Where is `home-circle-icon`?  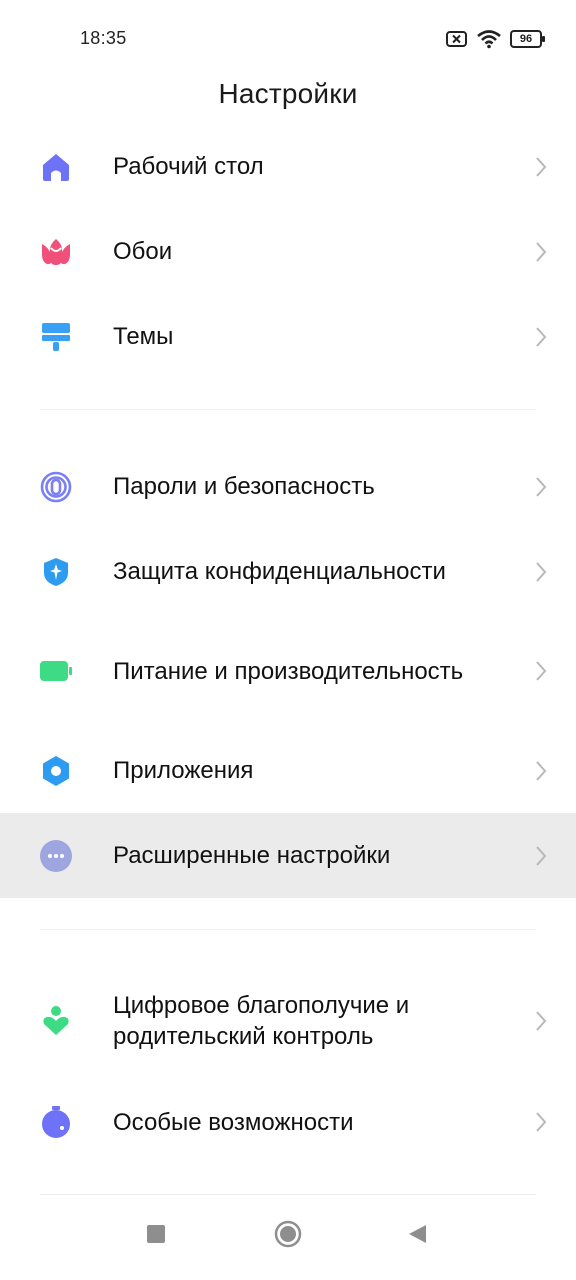 home-circle-icon is located at coordinates (288, 1236).